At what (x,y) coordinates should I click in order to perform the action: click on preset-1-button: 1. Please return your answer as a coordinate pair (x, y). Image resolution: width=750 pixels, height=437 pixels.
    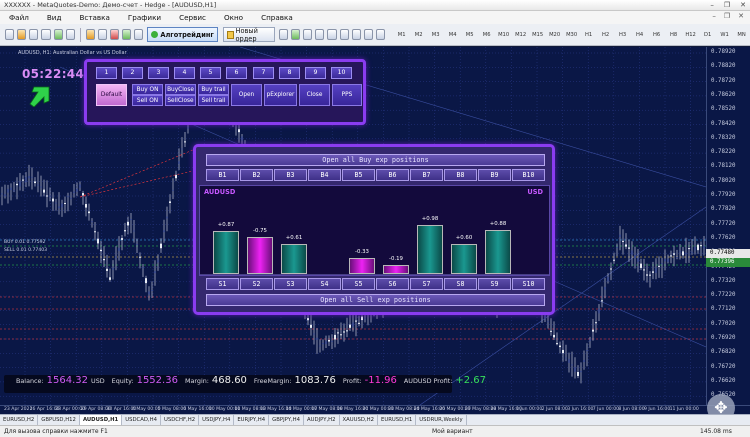
    Looking at the image, I should click on (106, 73).